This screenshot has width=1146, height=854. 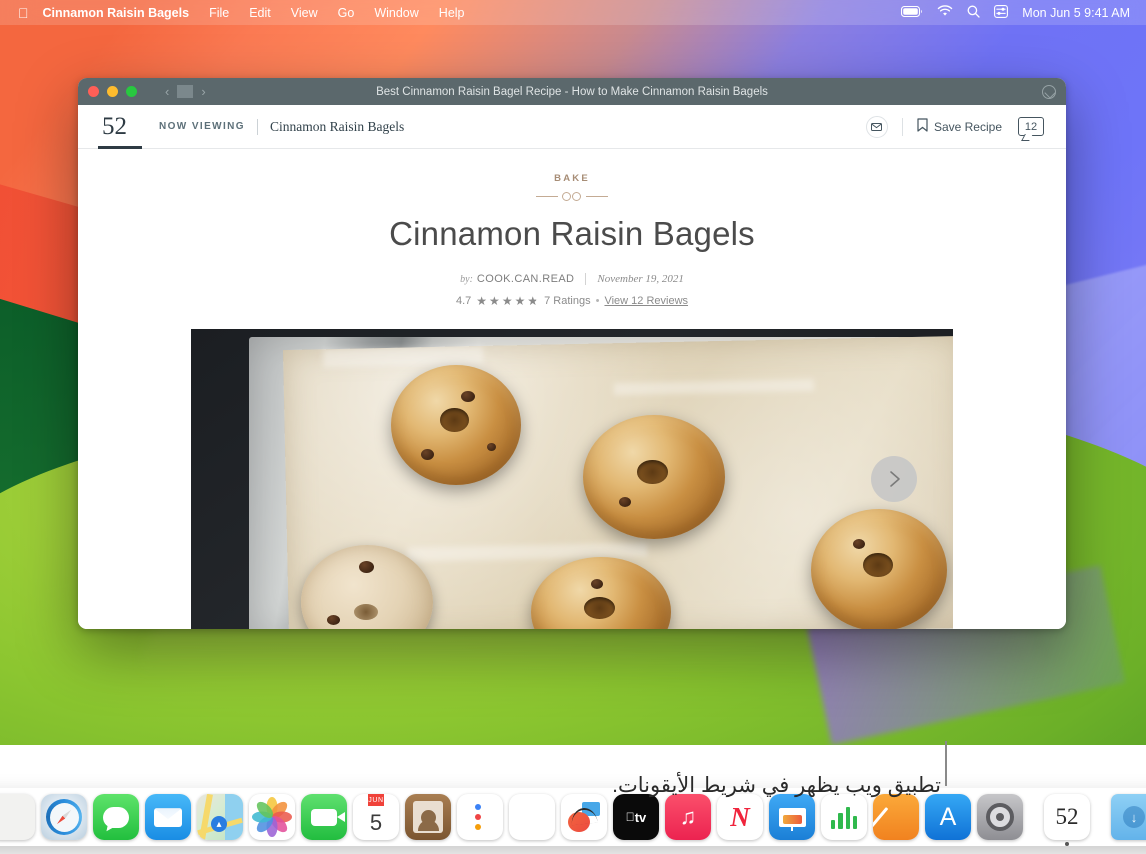 I want to click on byline: by: COOK.CAN.READ November 19, 2021, so click(x=572, y=279).